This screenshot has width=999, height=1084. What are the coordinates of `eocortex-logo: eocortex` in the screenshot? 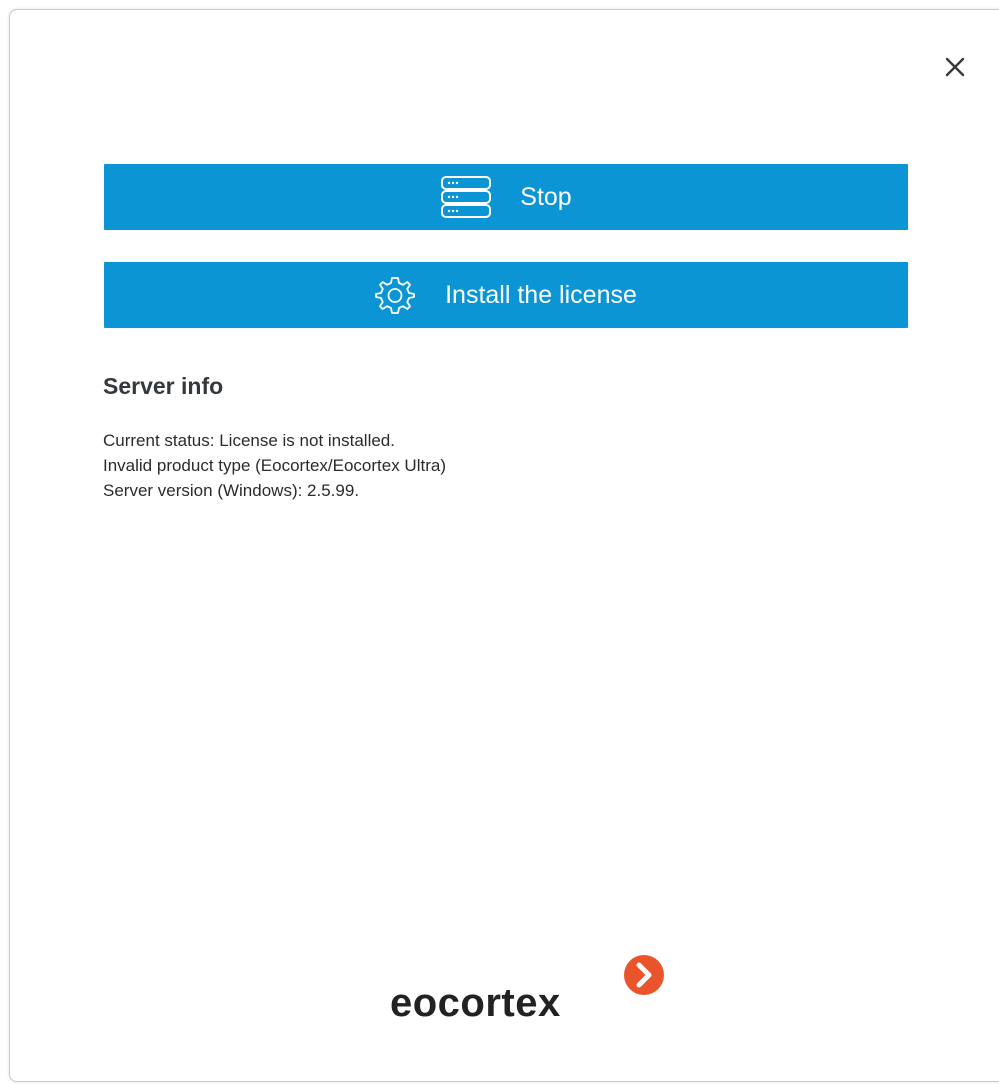 It's located at (535, 993).